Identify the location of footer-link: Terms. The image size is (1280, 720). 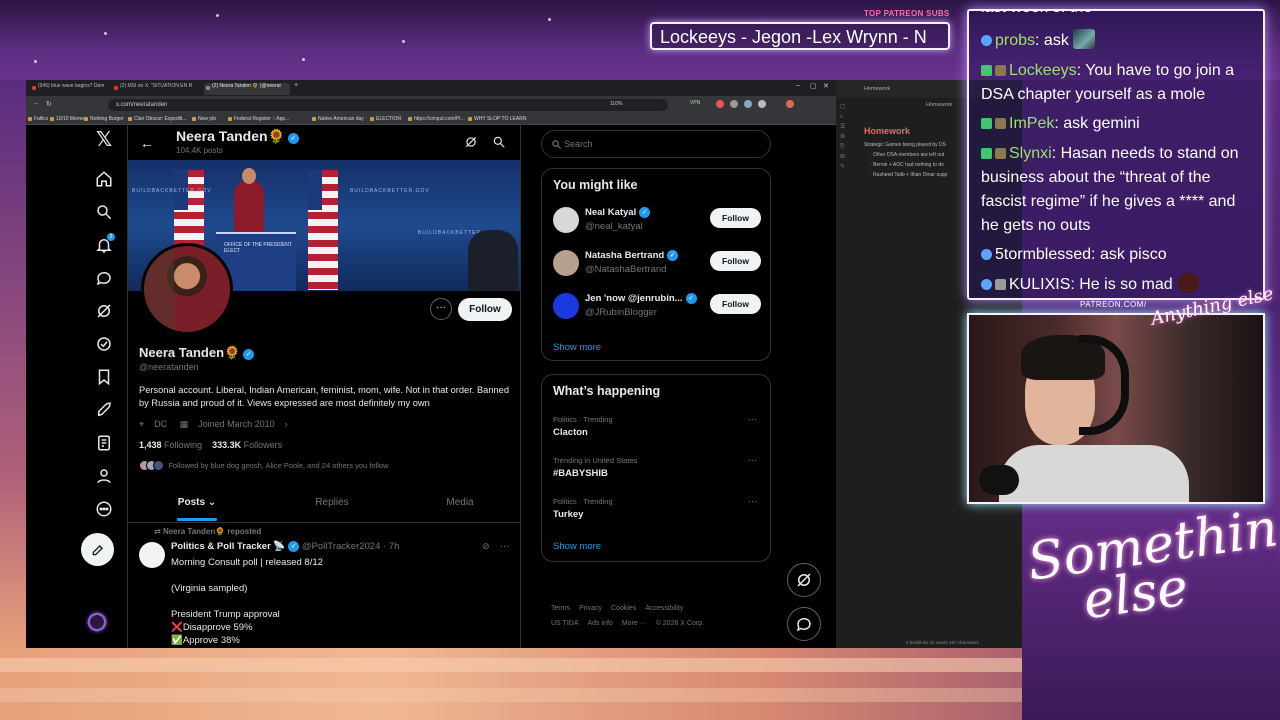
(560, 608).